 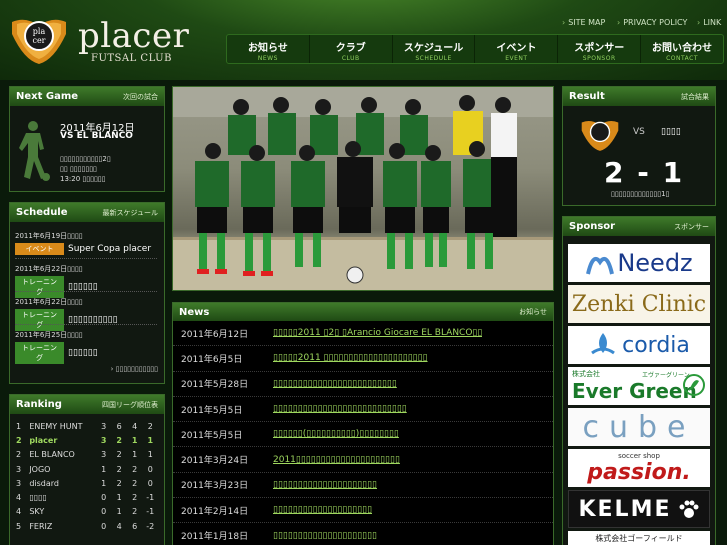 What do you see at coordinates (109, 249) in the screenshot?
I see `schedule-item-text: Super Copa placer` at bounding box center [109, 249].